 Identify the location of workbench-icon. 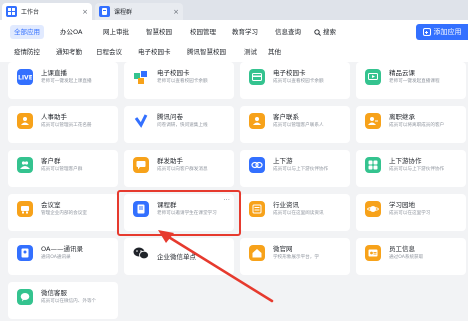
(11, 11).